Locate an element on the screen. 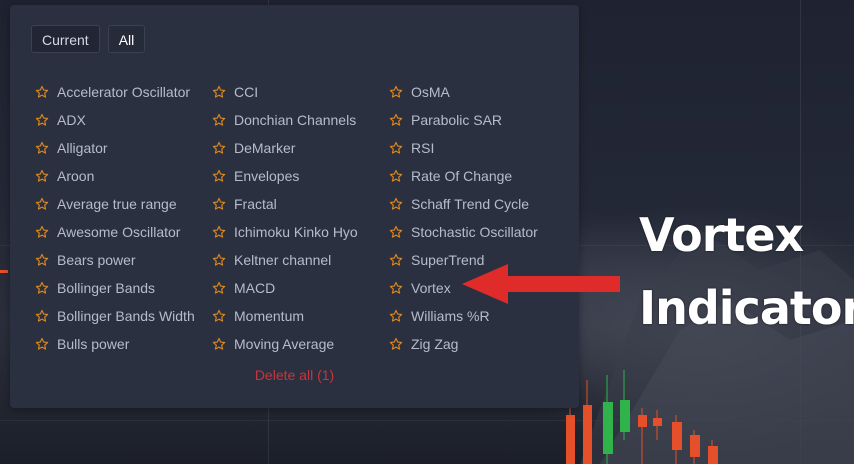 This screenshot has height=464, width=854. price-tick is located at coordinates (4, 271).